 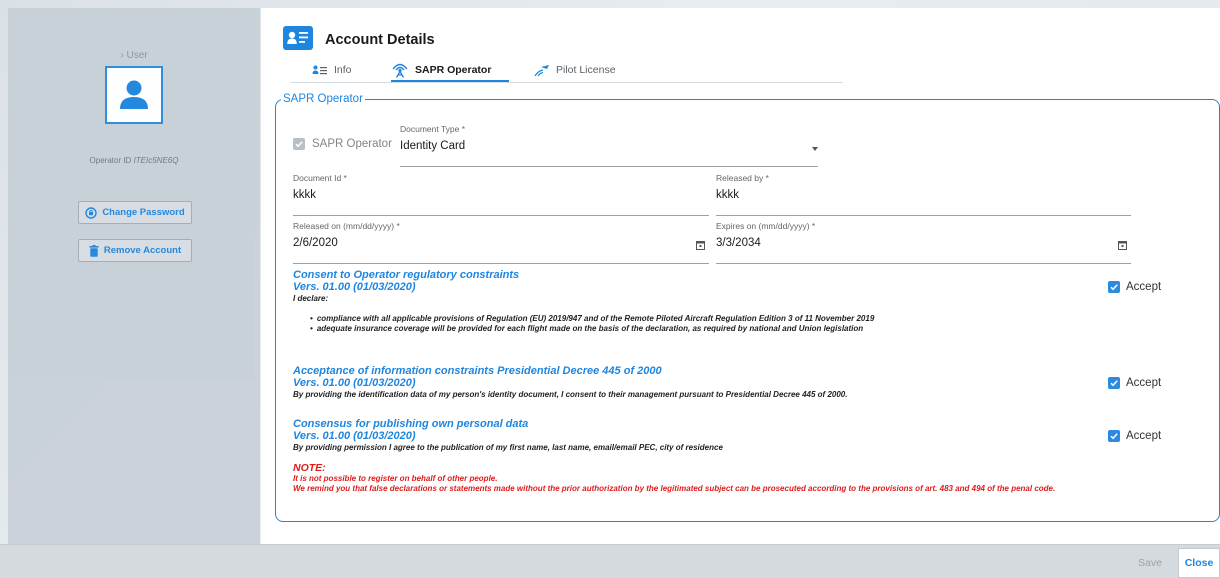 What do you see at coordinates (742, 178) in the screenshot?
I see `released-by-label: Released by *` at bounding box center [742, 178].